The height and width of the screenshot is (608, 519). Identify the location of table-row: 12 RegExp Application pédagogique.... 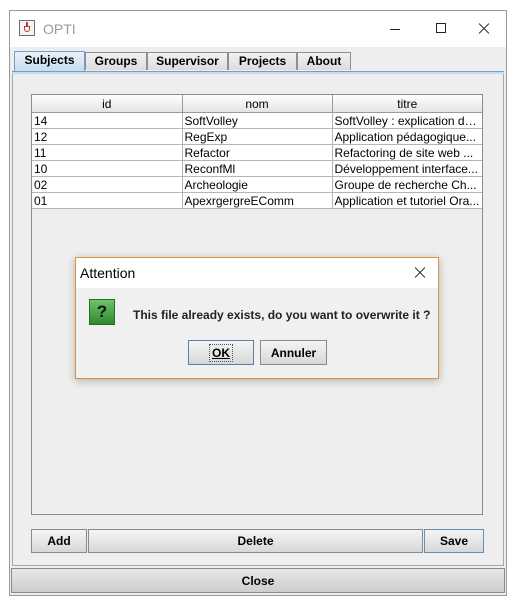
(257, 136).